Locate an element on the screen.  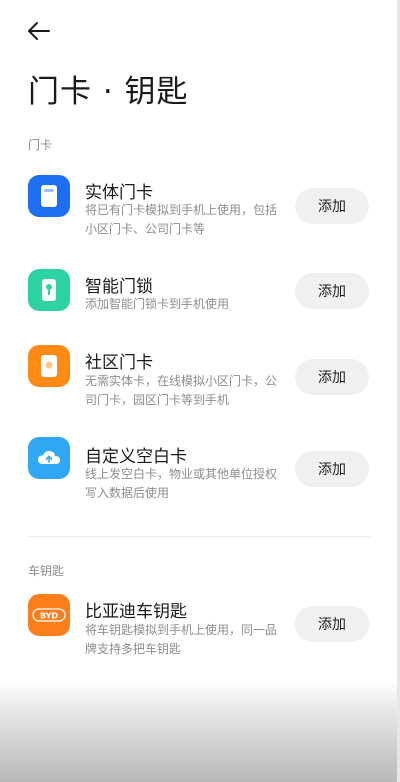
section-label-car-keys: 车钥匙 is located at coordinates (46, 571).